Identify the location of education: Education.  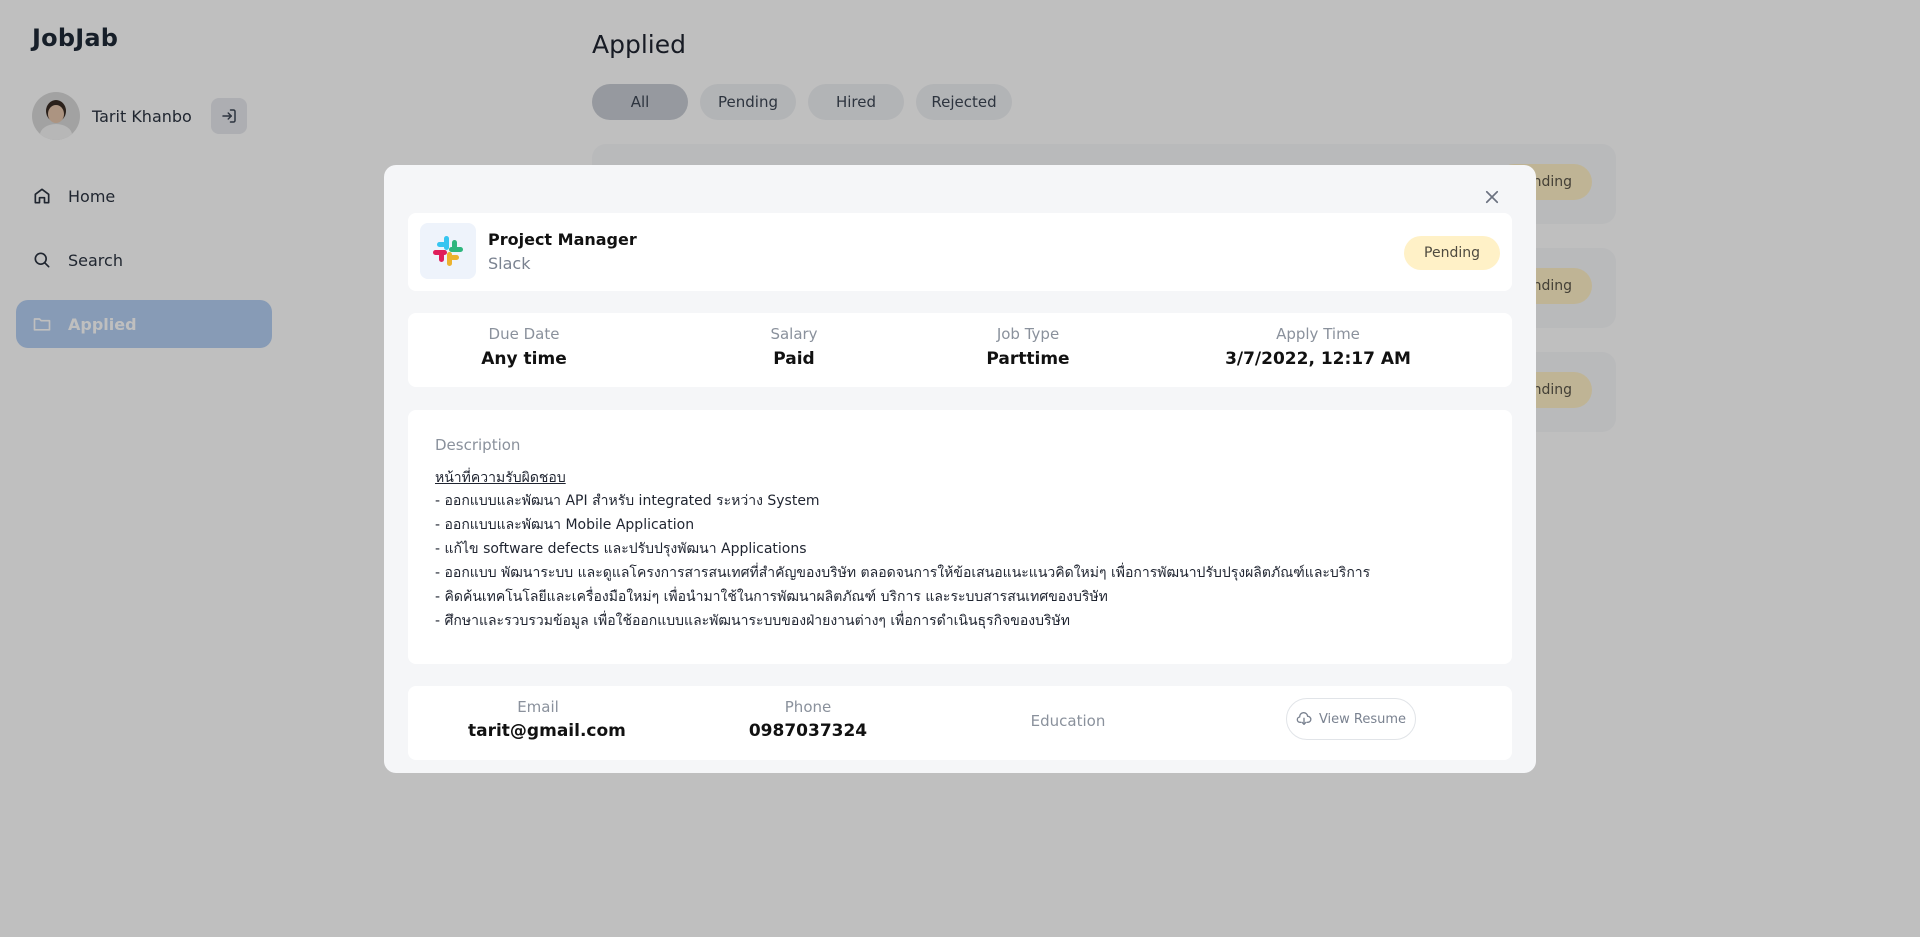
(1068, 721).